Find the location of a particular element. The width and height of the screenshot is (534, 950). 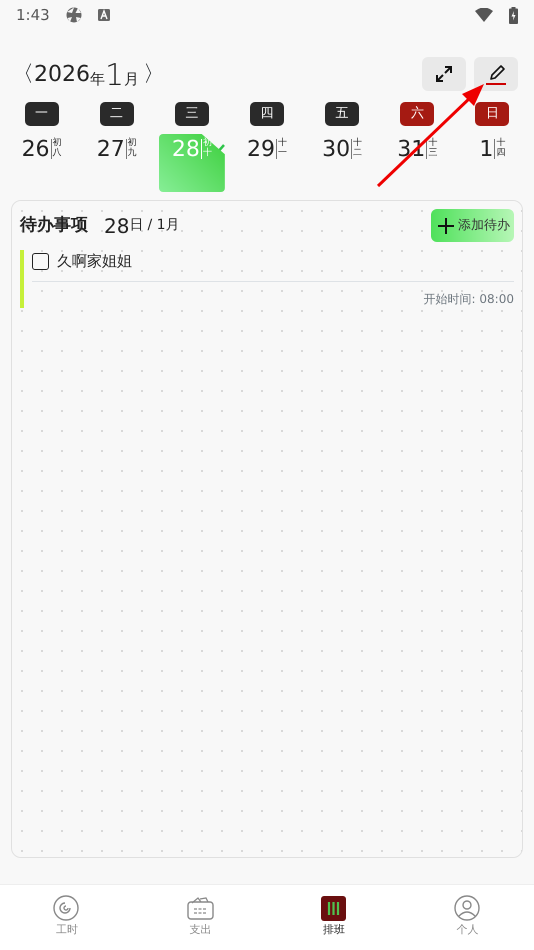

keyboard-letter-icon is located at coordinates (104, 15).